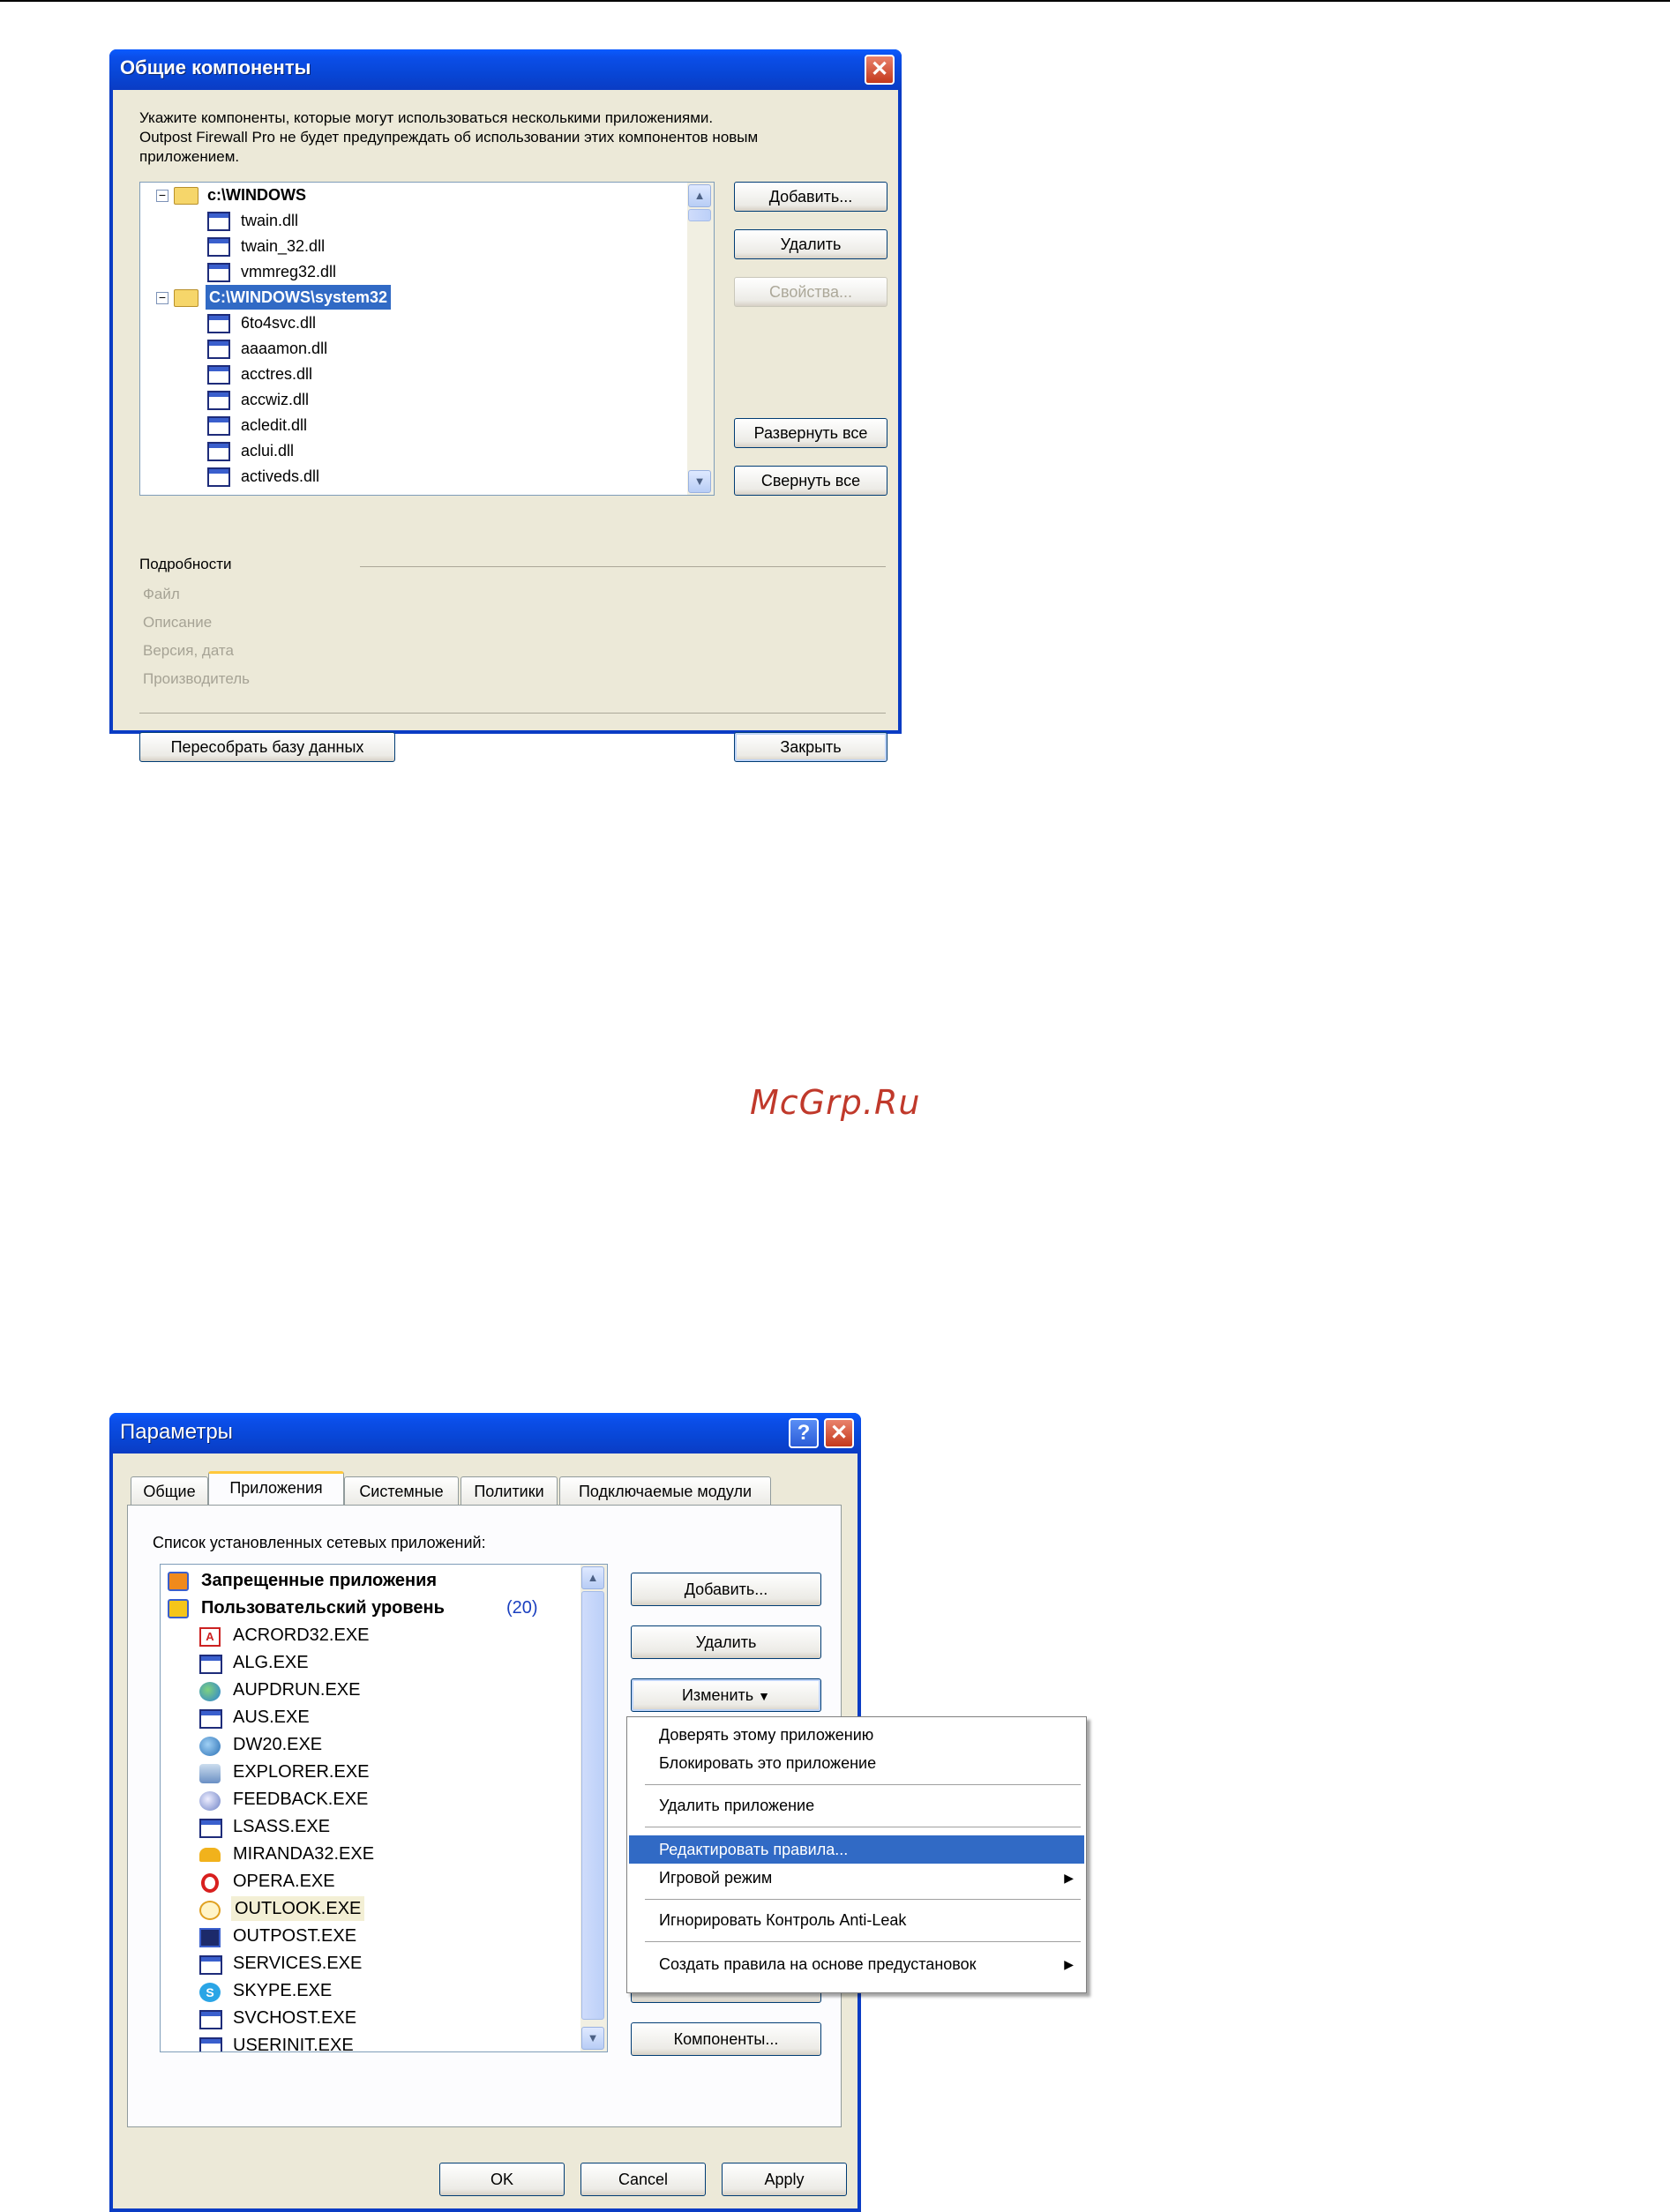 The image size is (1670, 2212). Describe the element at coordinates (785, 2179) in the screenshot. I see `apply-button: Apply` at that location.